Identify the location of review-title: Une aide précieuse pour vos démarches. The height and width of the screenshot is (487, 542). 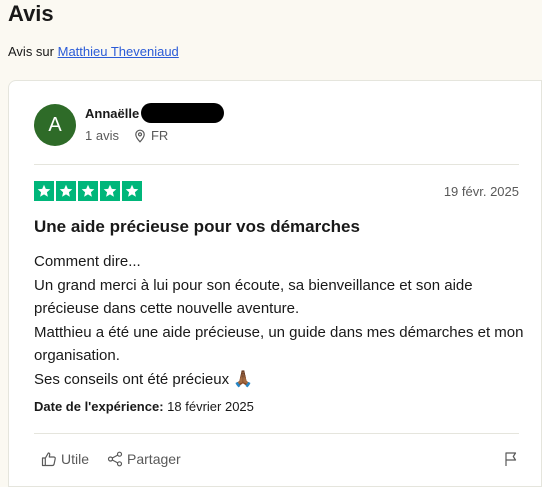
(197, 227).